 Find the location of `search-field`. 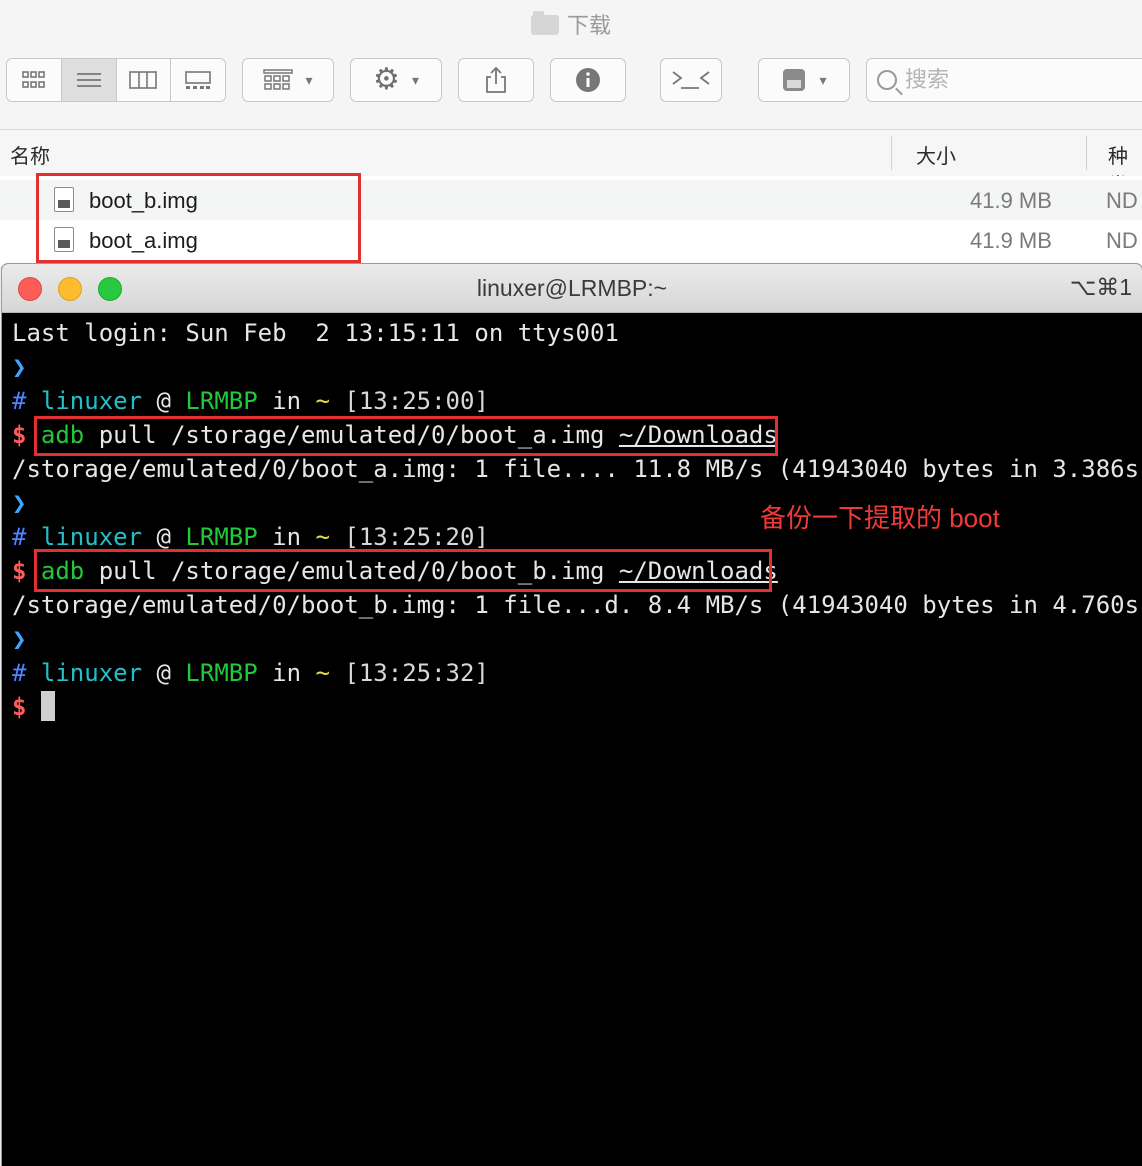

search-field is located at coordinates (1004, 80).